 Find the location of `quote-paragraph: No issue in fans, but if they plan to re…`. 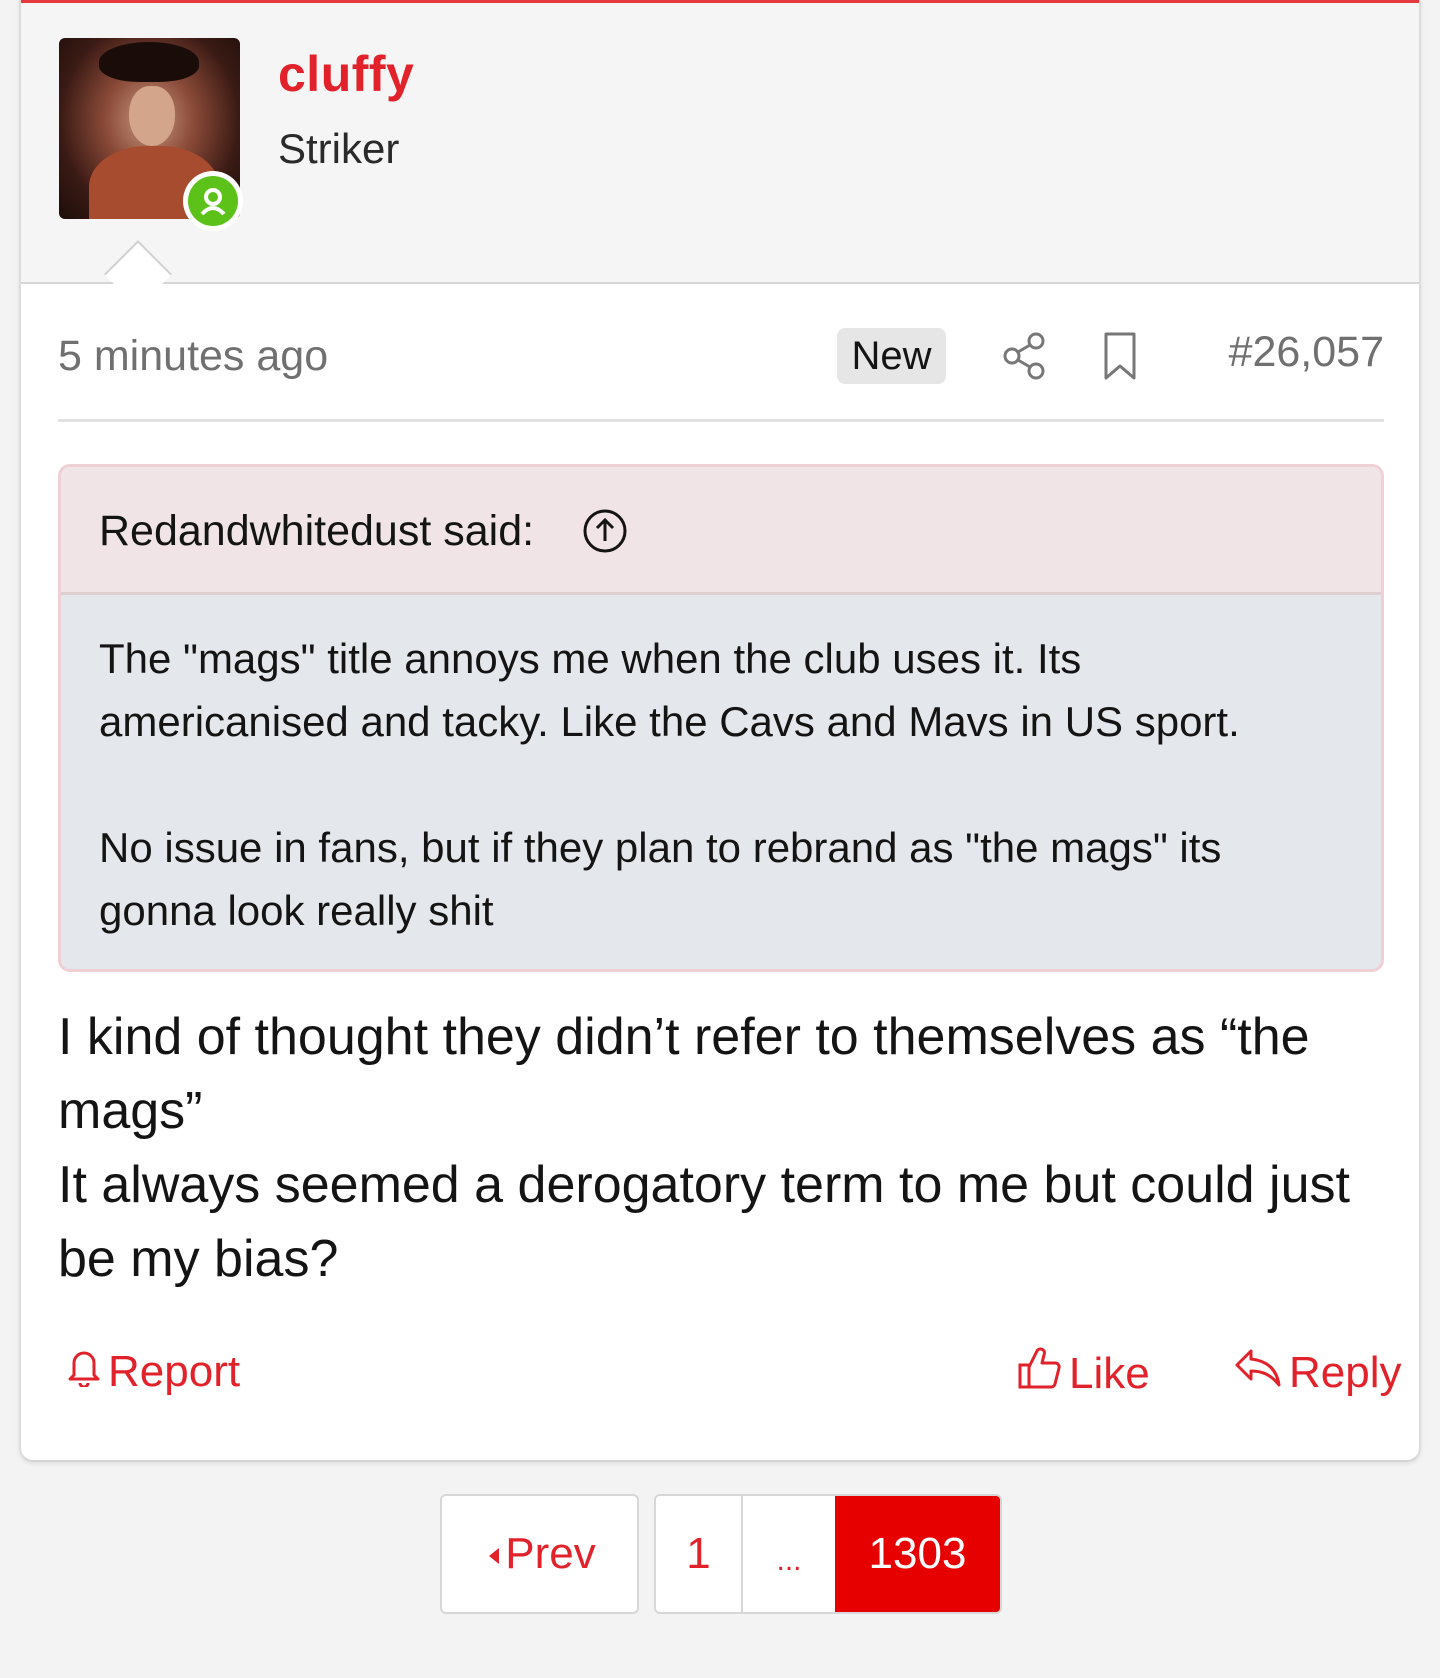

quote-paragraph: No issue in fans, but if they plan to re… is located at coordinates (660, 879).